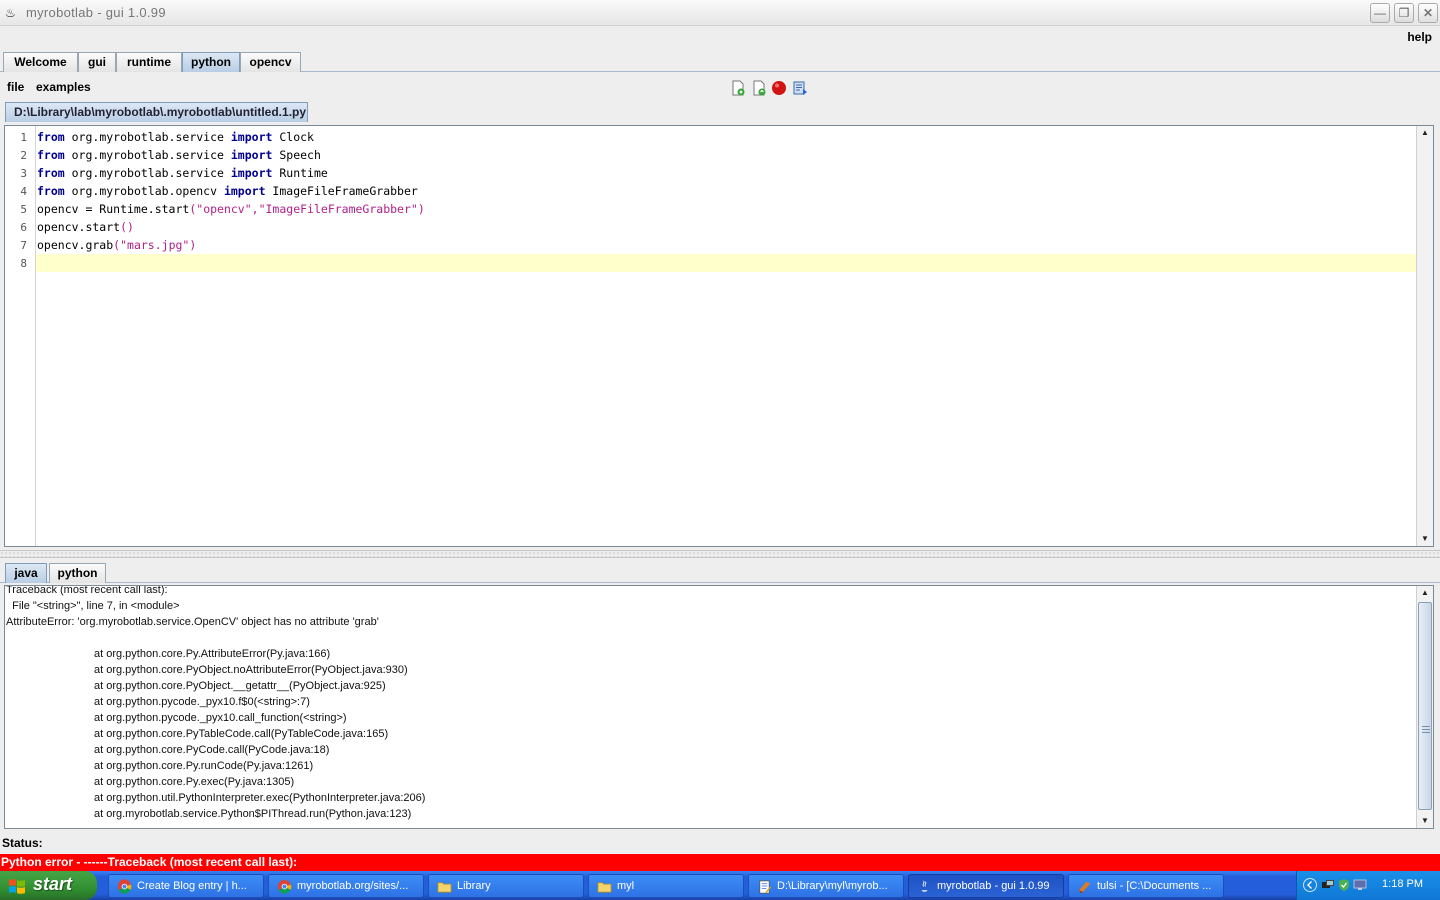 The image size is (1440, 900). I want to click on file-menu: file, so click(15, 87).